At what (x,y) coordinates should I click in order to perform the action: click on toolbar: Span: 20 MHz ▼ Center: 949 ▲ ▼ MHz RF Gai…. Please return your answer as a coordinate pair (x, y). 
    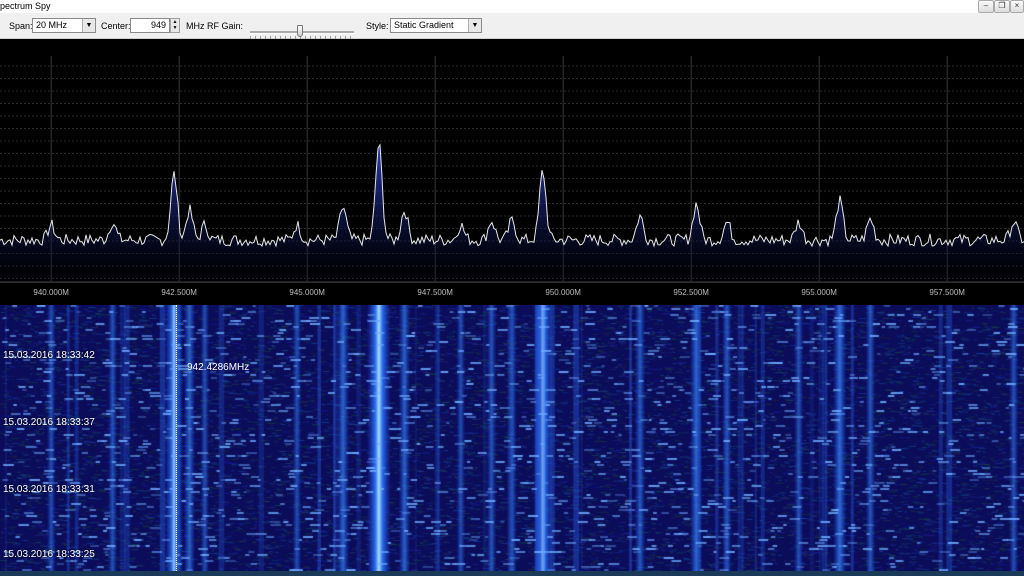
    Looking at the image, I should click on (512, 26).